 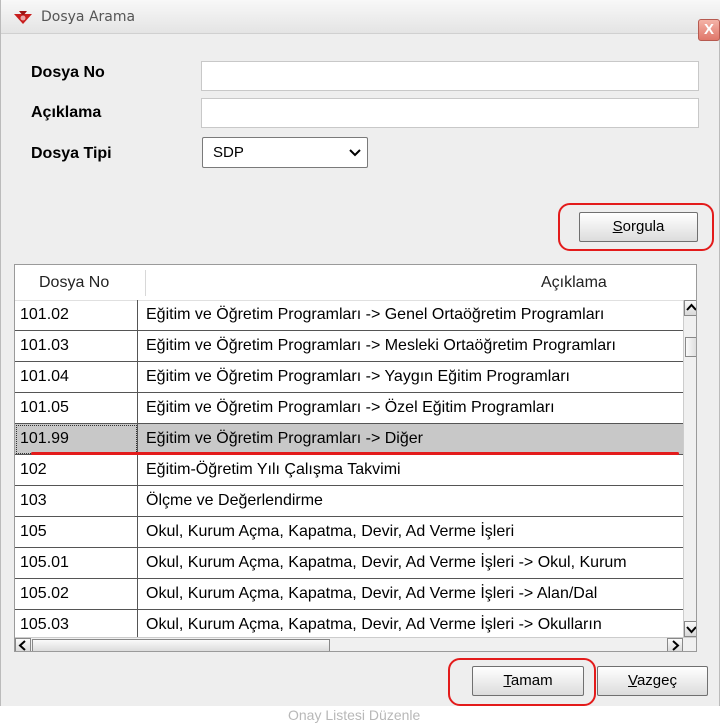 I want to click on aciklama-label: Açıklama, so click(x=66, y=112).